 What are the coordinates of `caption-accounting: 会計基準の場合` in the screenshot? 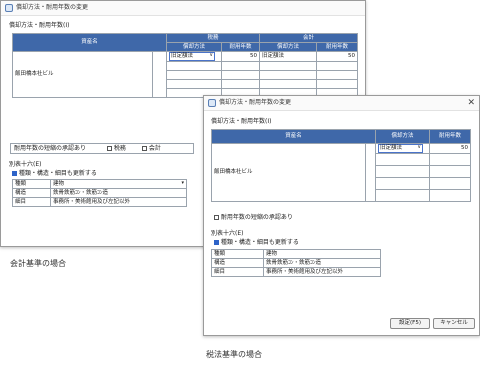 It's located at (38, 263).